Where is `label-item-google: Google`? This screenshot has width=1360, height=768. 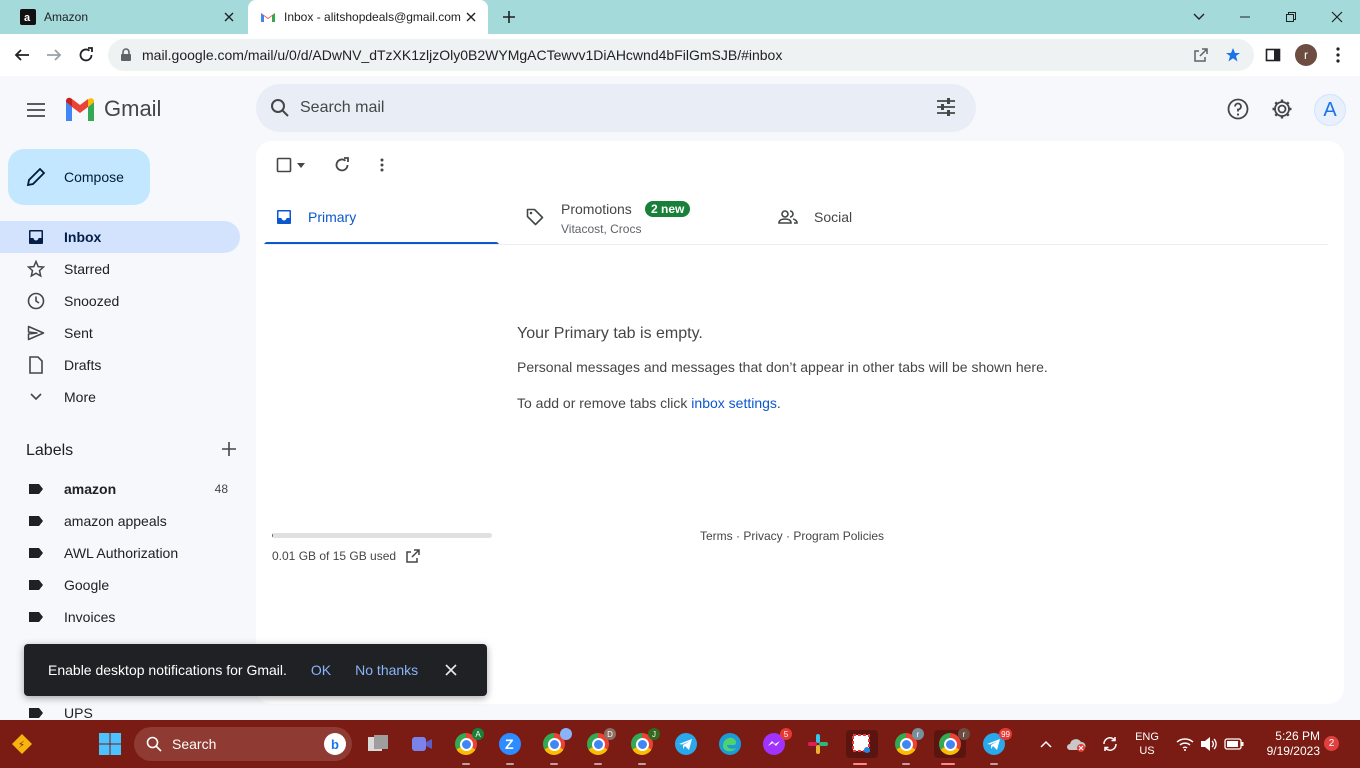 label-item-google: Google is located at coordinates (120, 585).